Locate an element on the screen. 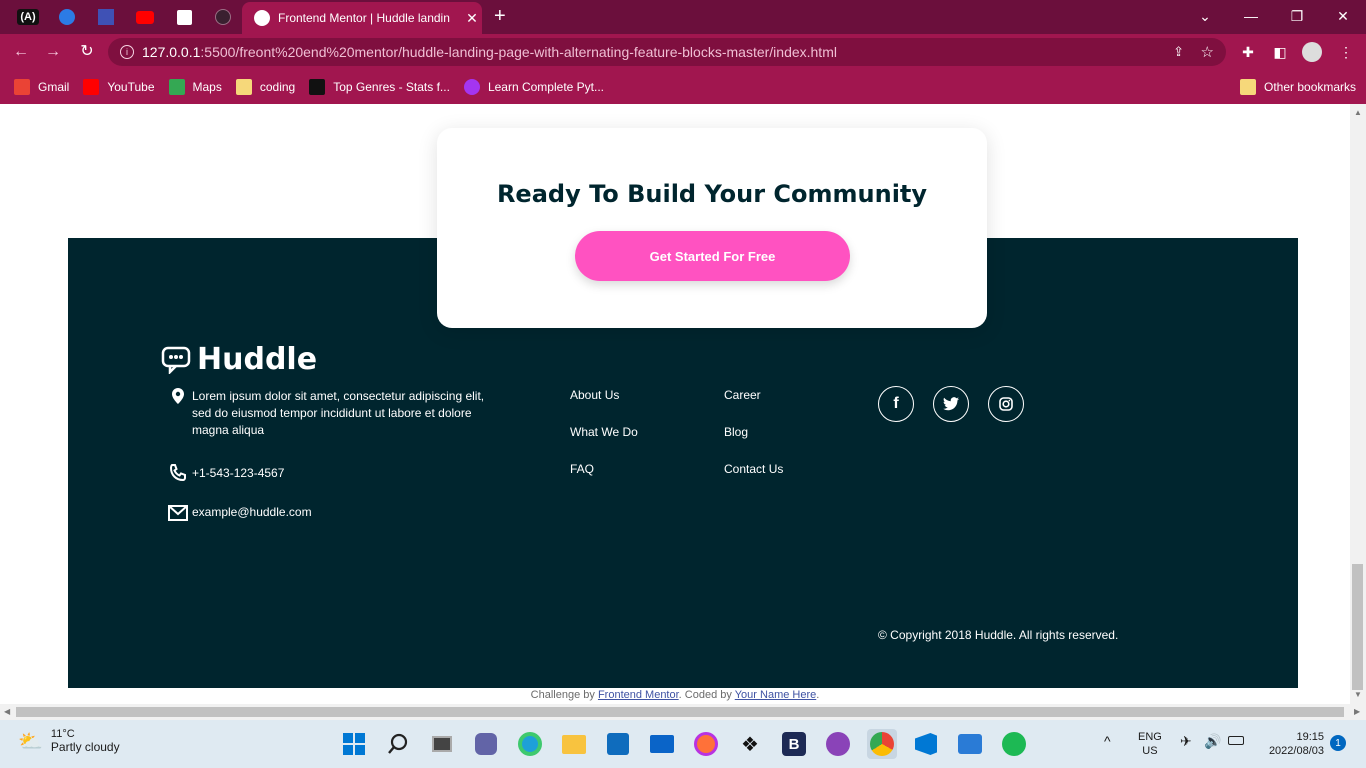 The height and width of the screenshot is (768, 1366). bookmark-maps: Maps is located at coordinates (195, 87).